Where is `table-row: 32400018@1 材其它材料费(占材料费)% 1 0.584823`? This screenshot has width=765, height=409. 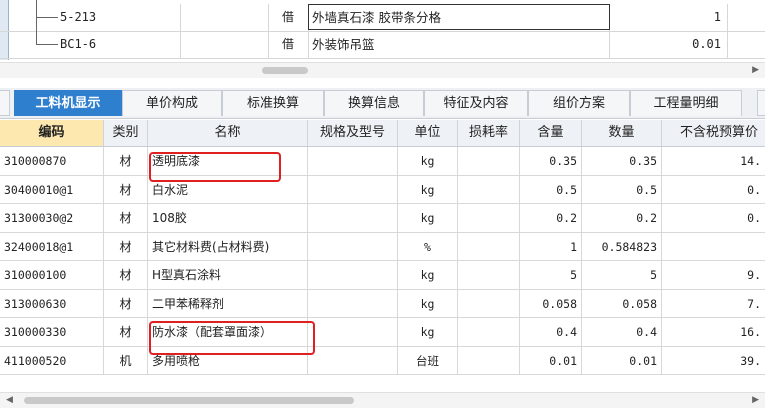
table-row: 32400018@1 材其它材料费(占材料费)% 1 0.584823 is located at coordinates (382, 246).